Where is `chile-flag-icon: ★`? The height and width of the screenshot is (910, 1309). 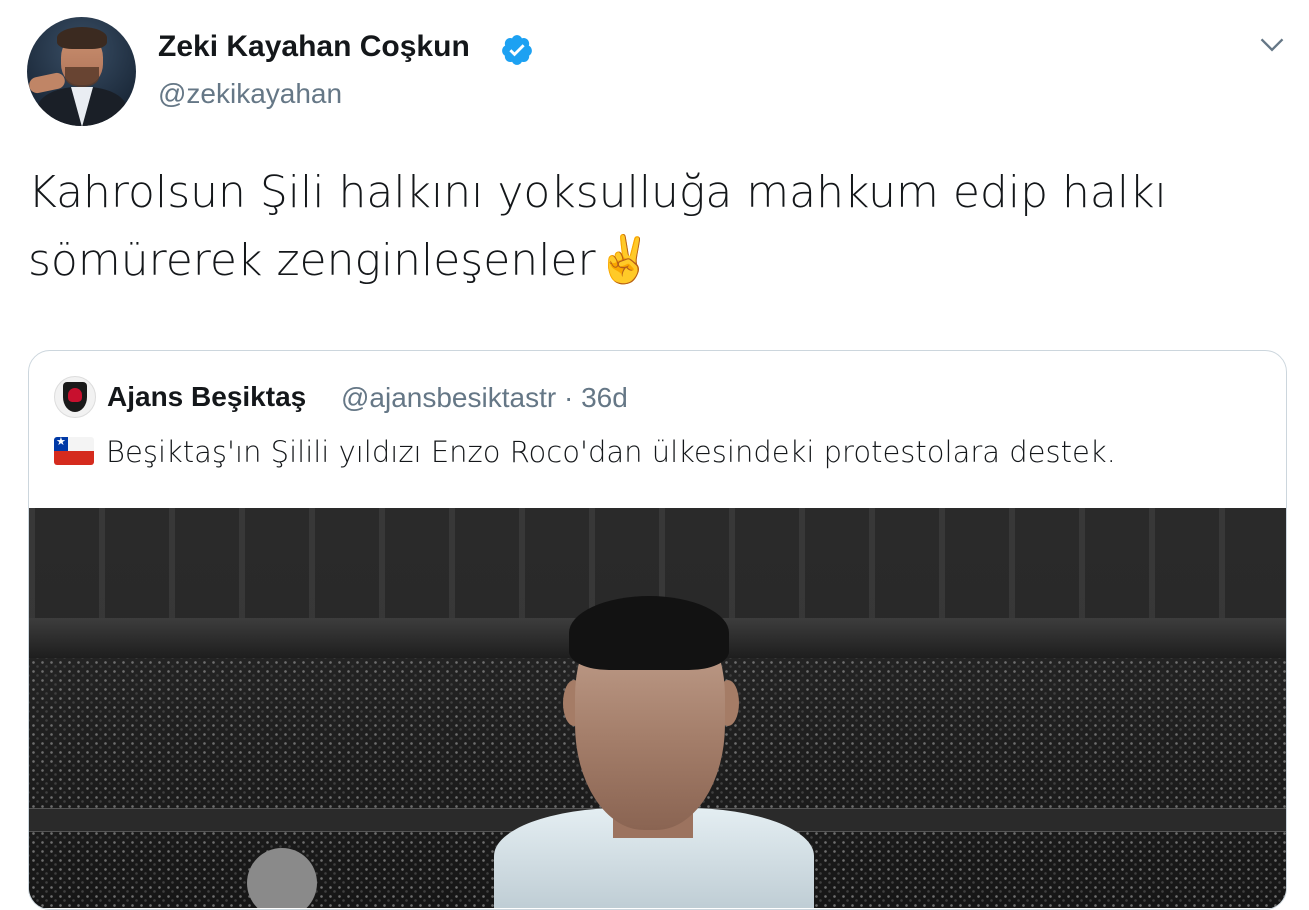 chile-flag-icon: ★ is located at coordinates (74, 451).